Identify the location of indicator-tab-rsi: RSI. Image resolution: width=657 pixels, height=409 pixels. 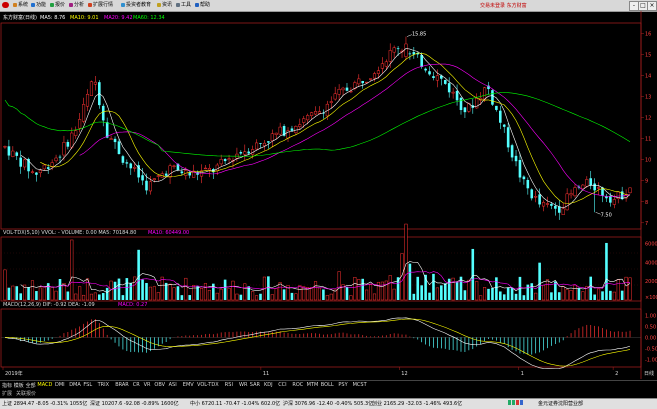
(229, 385).